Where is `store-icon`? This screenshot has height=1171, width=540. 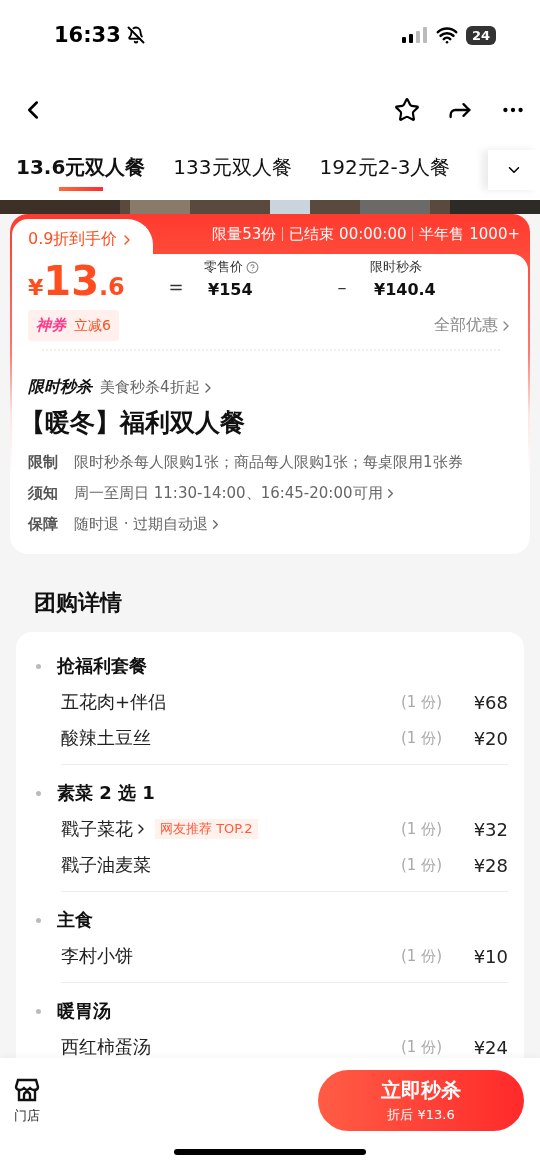 store-icon is located at coordinates (27, 1089).